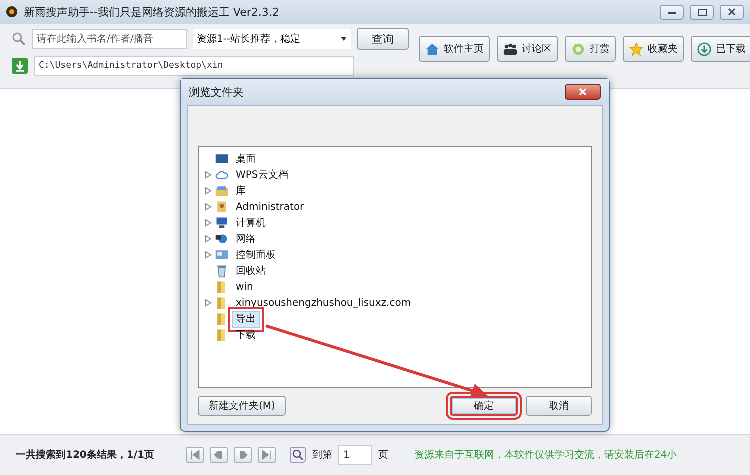 Image resolution: width=750 pixels, height=475 pixels. I want to click on minimize-button, so click(672, 12).